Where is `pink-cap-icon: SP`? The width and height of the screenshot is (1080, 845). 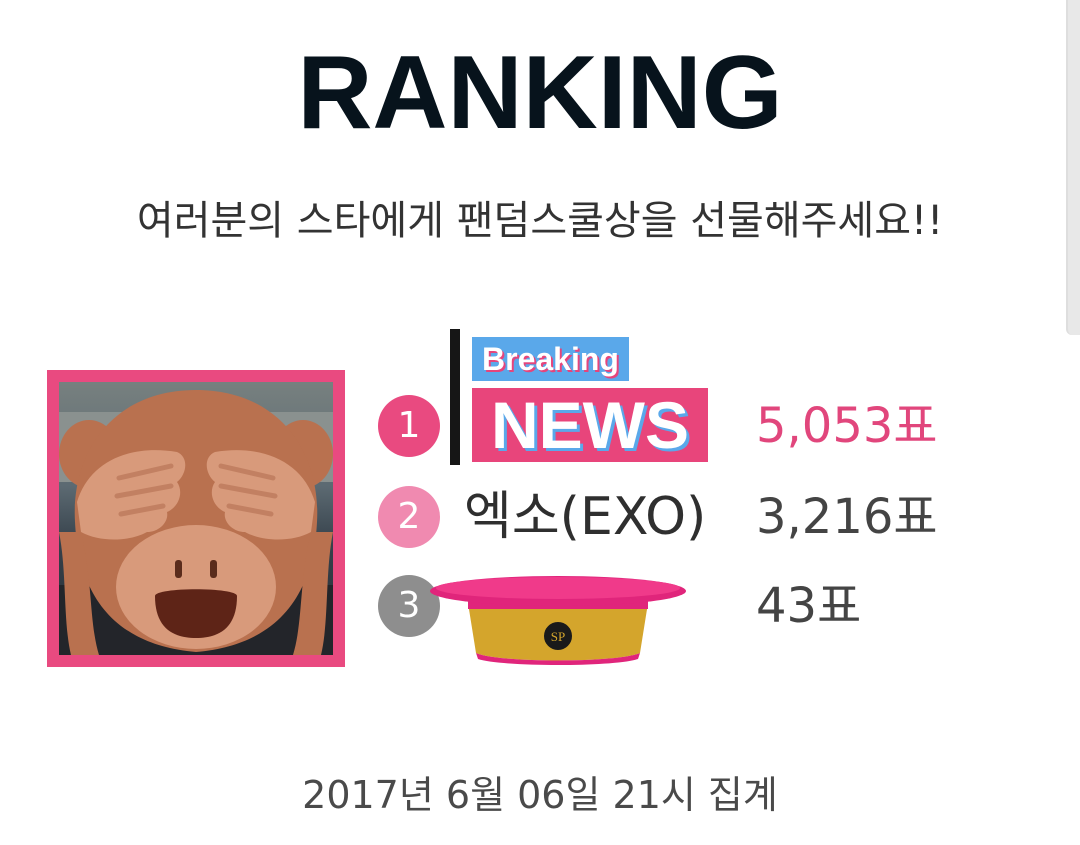
pink-cap-icon: SP is located at coordinates (558, 620).